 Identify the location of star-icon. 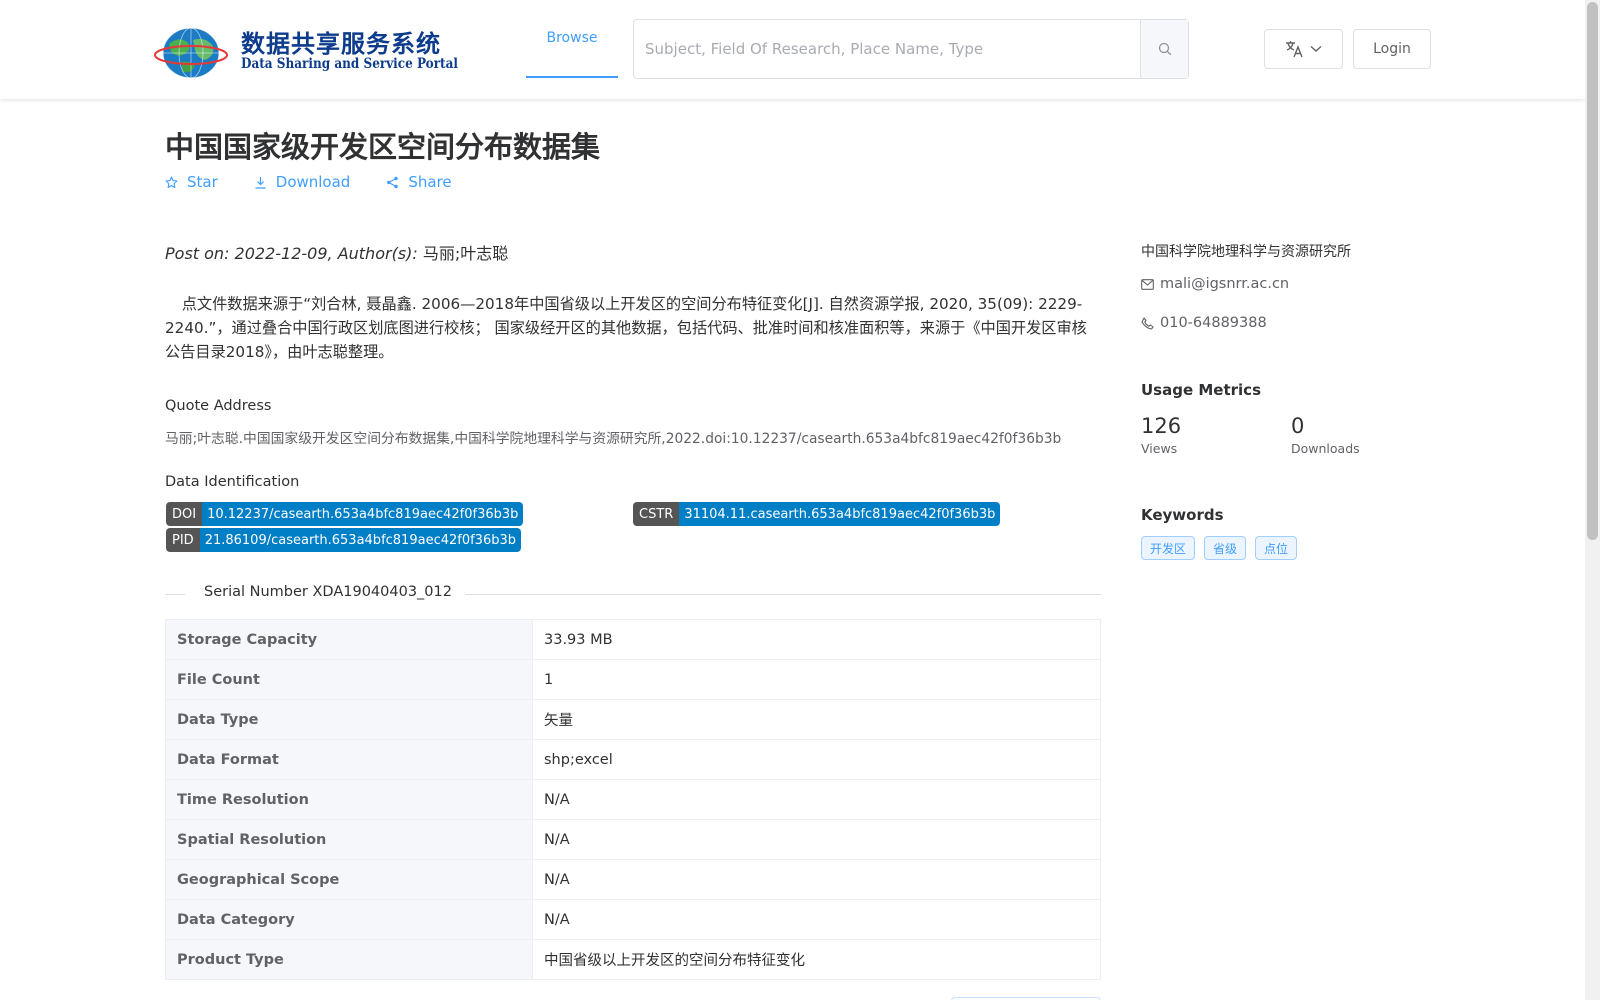
(171, 181).